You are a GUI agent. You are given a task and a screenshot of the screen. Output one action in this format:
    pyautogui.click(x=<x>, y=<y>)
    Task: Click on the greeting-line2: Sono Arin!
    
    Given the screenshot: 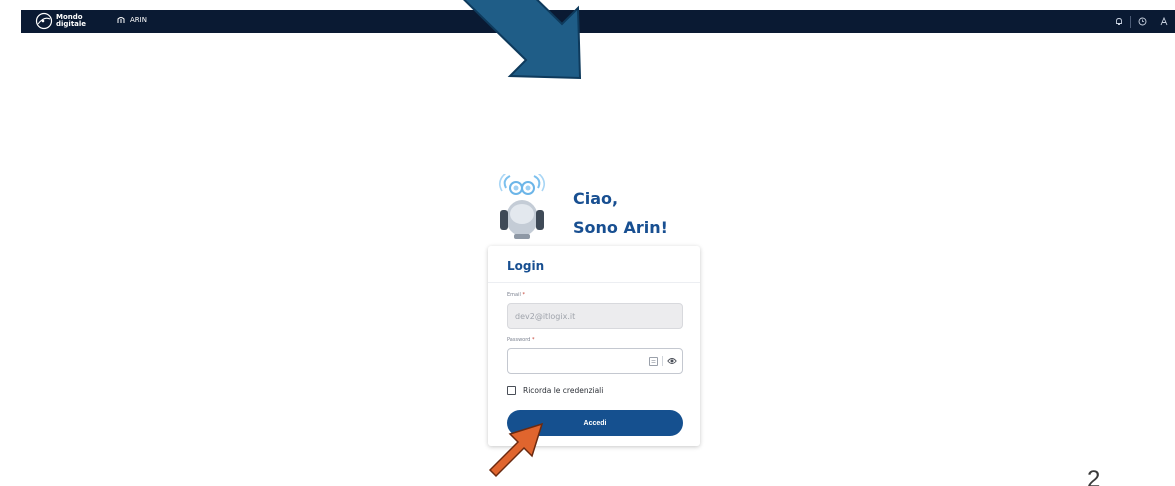 What is the action you would take?
    pyautogui.click(x=620, y=227)
    